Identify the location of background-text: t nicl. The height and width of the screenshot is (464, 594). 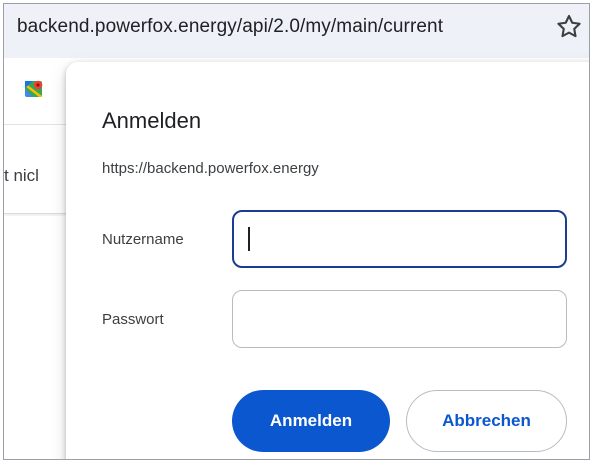
(21, 175).